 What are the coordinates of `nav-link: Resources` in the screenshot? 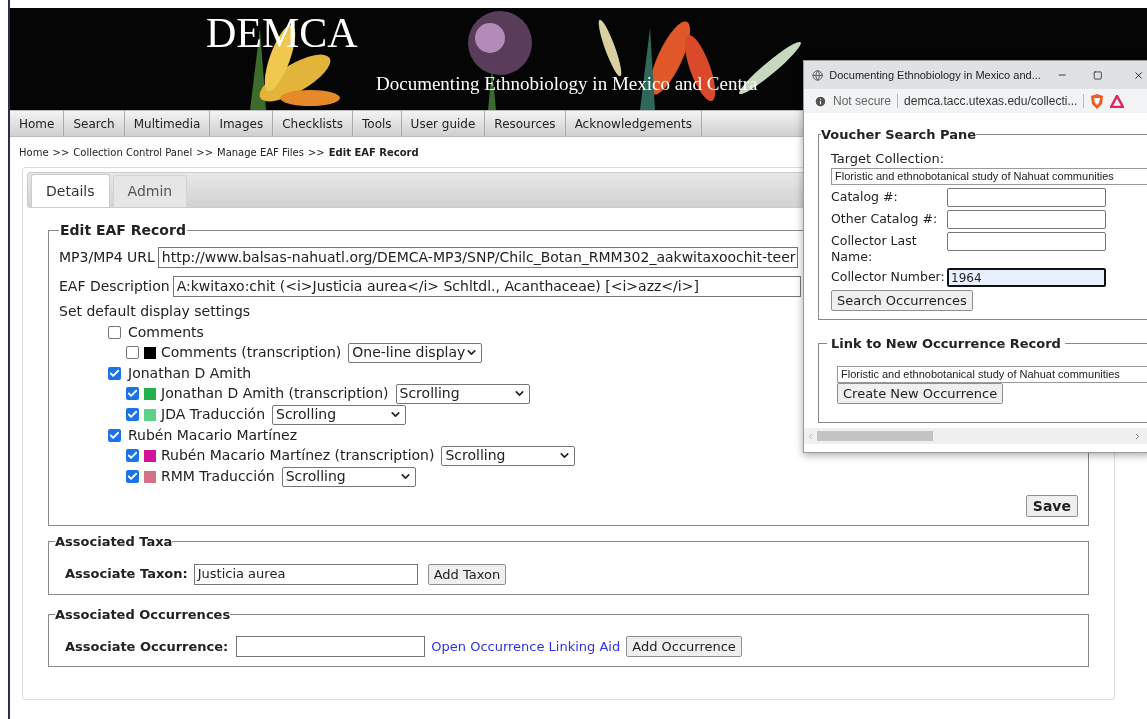 It's located at (525, 123).